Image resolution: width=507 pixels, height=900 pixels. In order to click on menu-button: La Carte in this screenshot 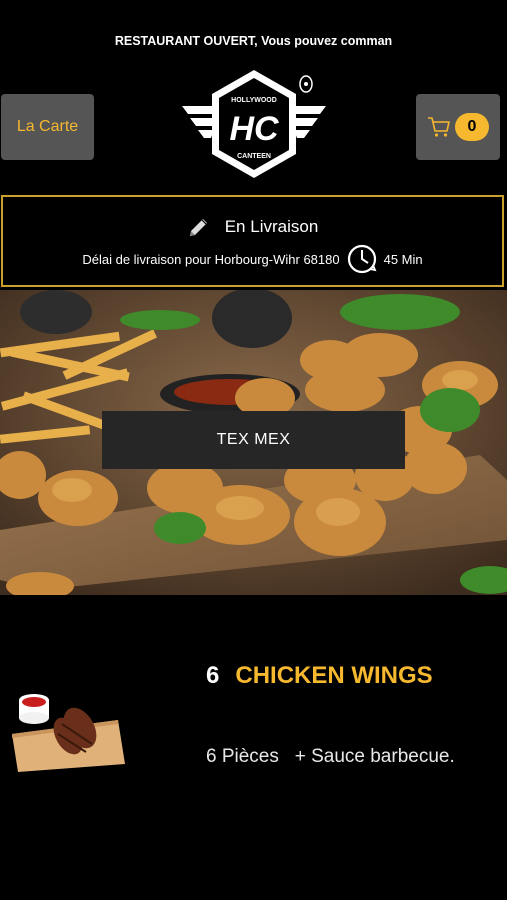, I will do `click(47, 127)`.